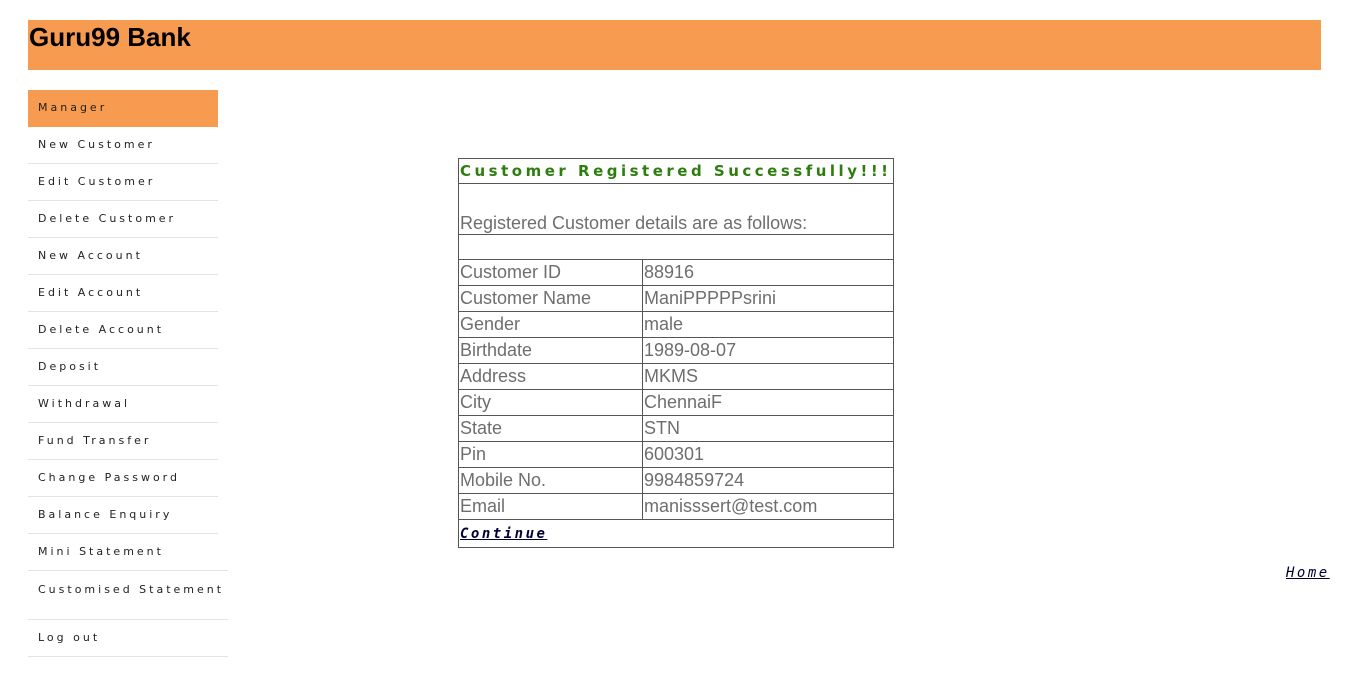 The height and width of the screenshot is (695, 1366). I want to click on table-row: Customer Name ManiPPPPPsrini, so click(676, 298).